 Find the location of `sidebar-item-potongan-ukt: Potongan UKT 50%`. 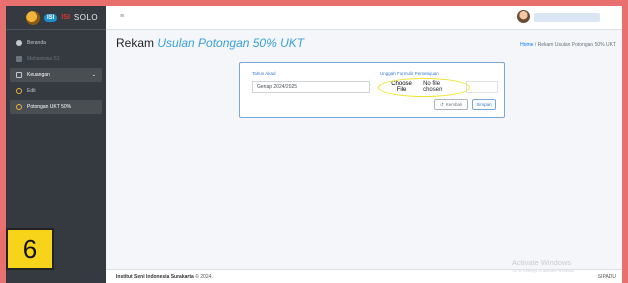

sidebar-item-potongan-ukt: Potongan UKT 50% is located at coordinates (56, 107).